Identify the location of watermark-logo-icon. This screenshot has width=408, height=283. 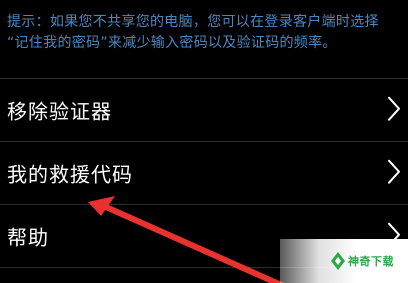
(338, 261).